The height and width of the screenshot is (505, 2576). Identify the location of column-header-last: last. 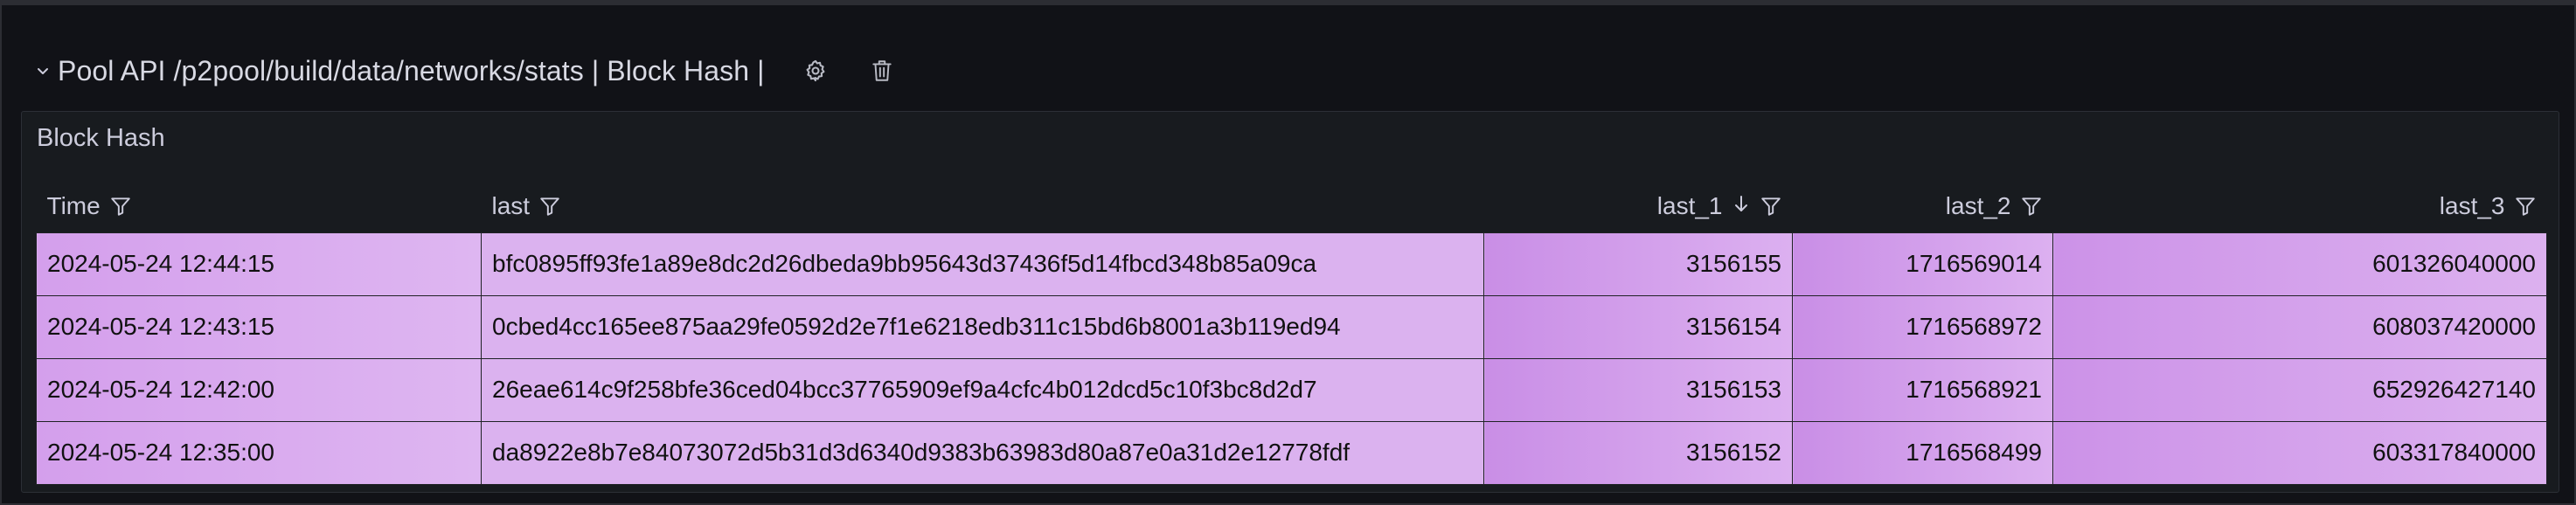
(983, 206).